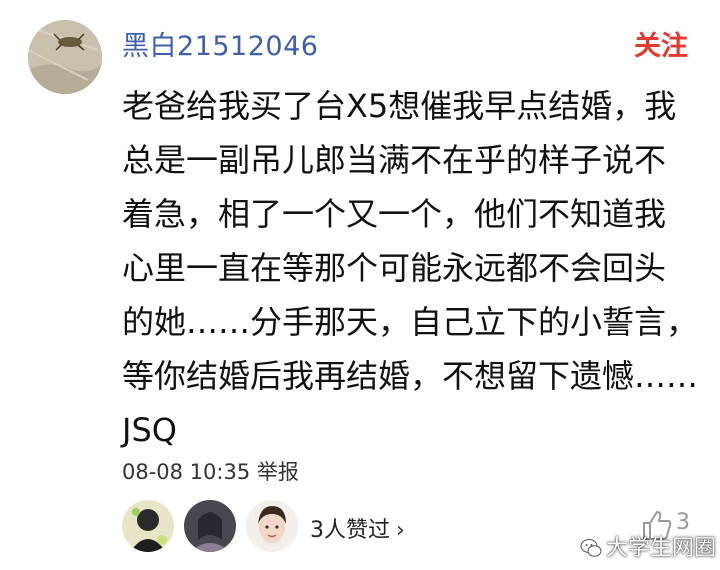 This screenshot has width=720, height=570. Describe the element at coordinates (186, 472) in the screenshot. I see `comment-timestamp: 08-08 10:35` at that location.